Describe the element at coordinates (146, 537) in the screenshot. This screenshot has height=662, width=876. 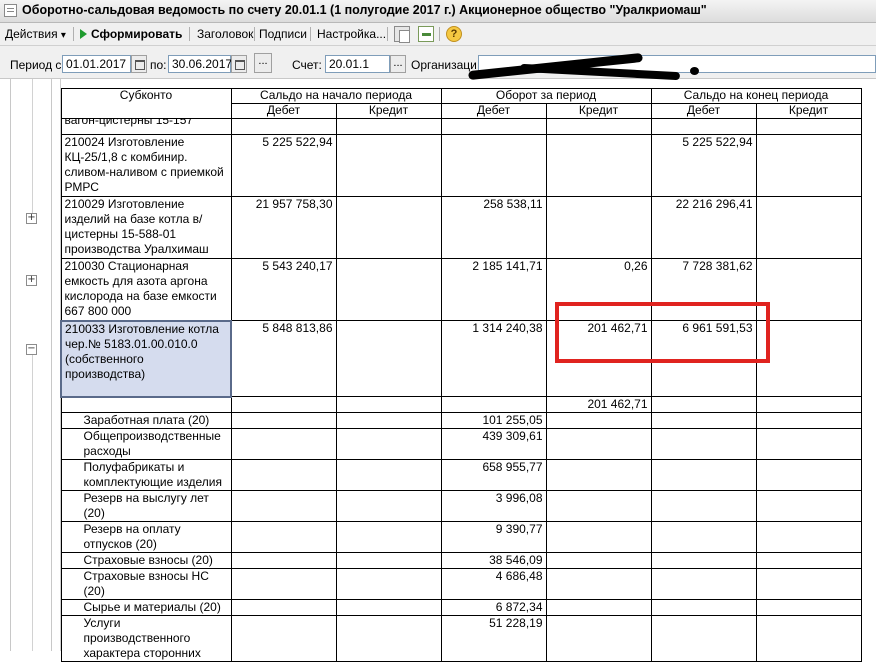
I see `row-subconto: Резерв на оплату отпусков (20)` at that location.